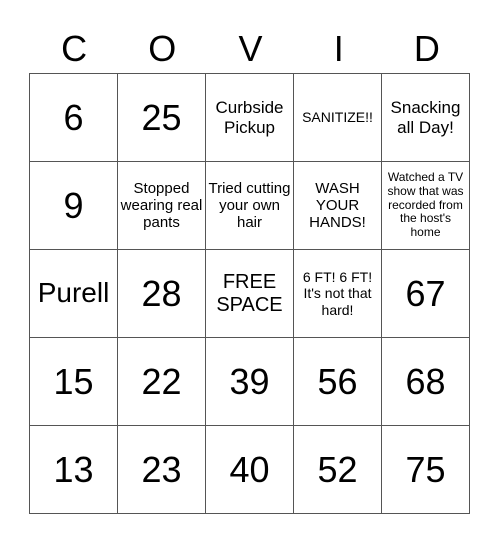 The image size is (500, 544). I want to click on free-space-cell: FREE SPACE, so click(249, 293).